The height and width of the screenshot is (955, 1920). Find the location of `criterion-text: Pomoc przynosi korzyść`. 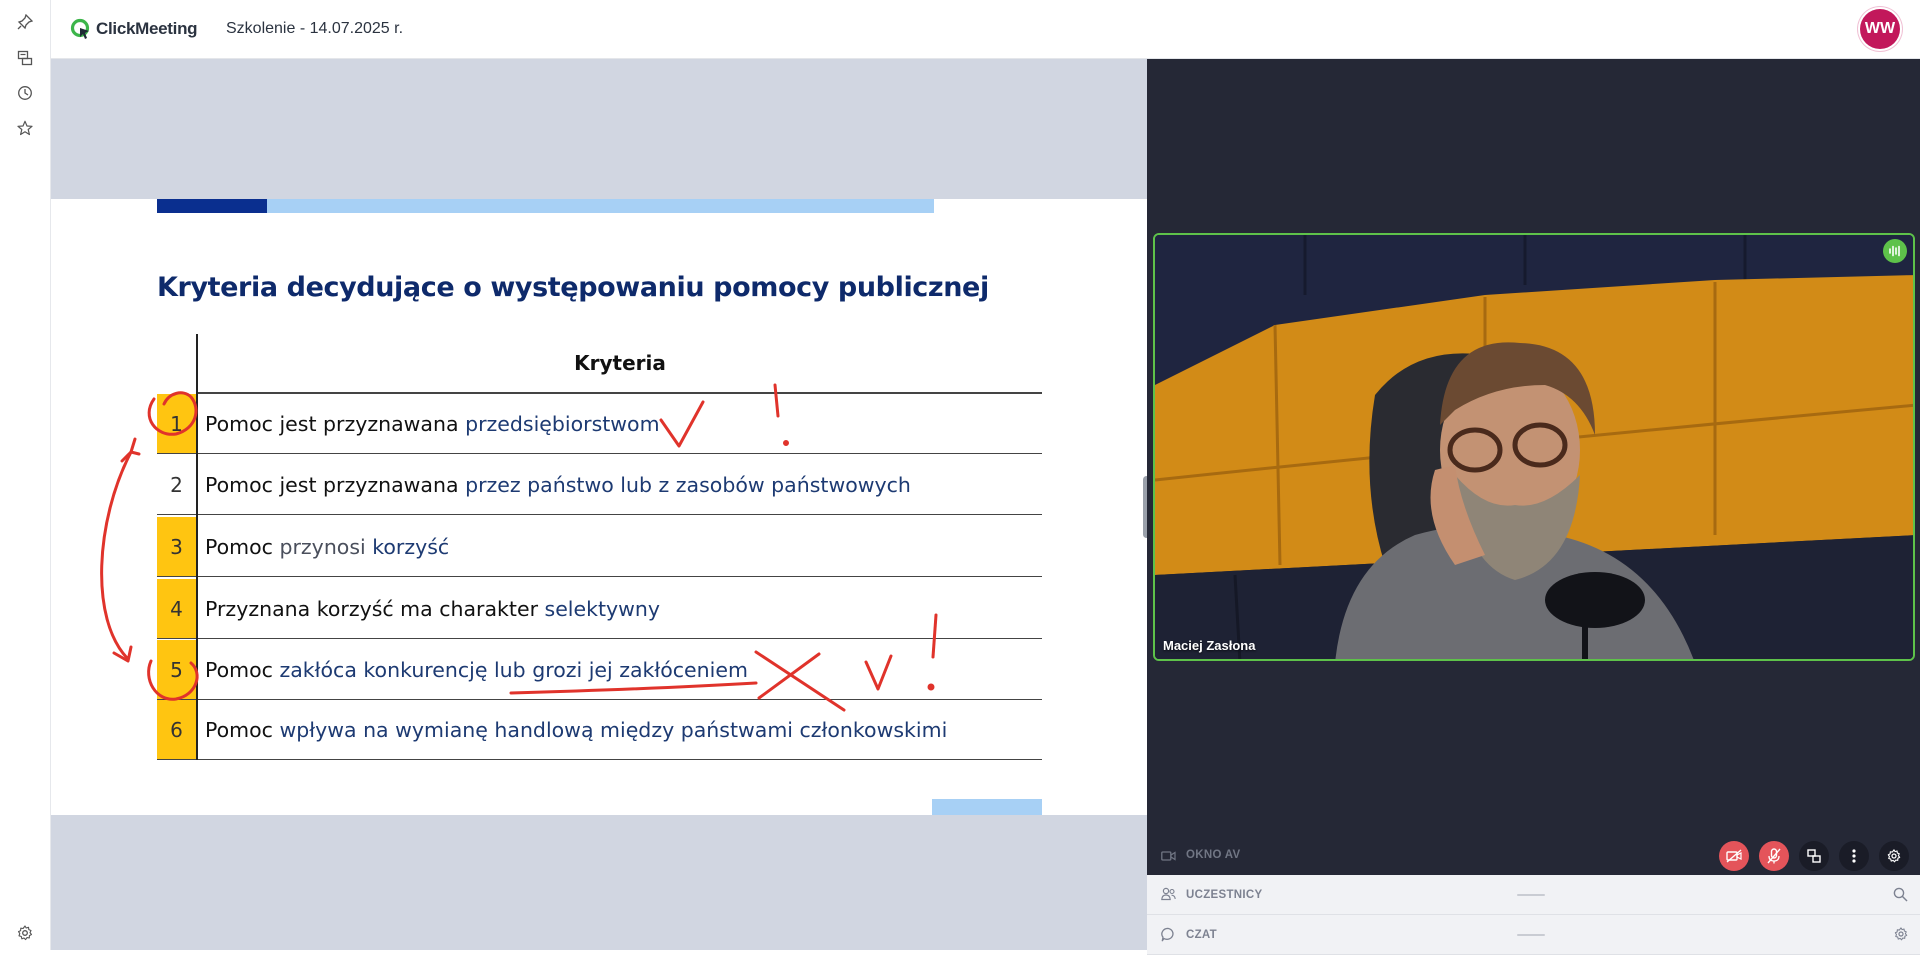

criterion-text: Pomoc przynosi korzyść is located at coordinates (327, 546).